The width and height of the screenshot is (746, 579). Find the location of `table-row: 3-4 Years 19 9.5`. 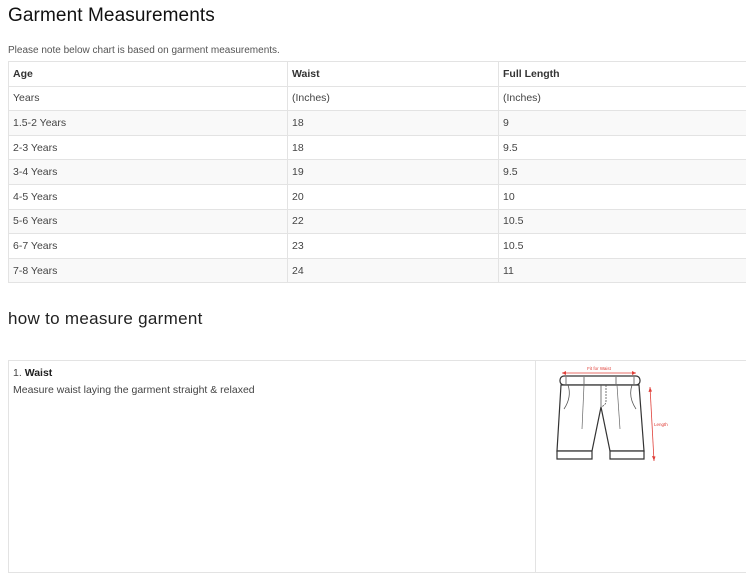

table-row: 3-4 Years 19 9.5 is located at coordinates (377, 172).